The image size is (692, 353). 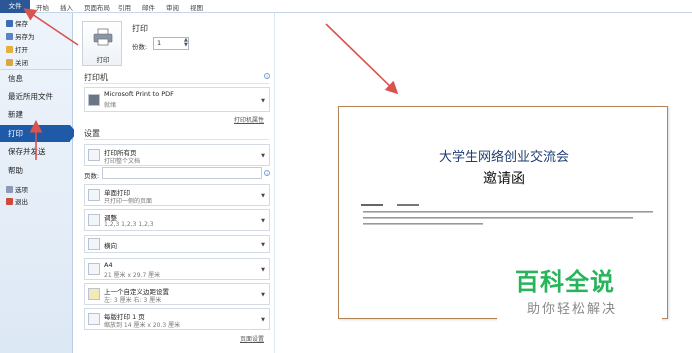 What do you see at coordinates (21, 63) in the screenshot?
I see `close-label: 关闭` at bounding box center [21, 63].